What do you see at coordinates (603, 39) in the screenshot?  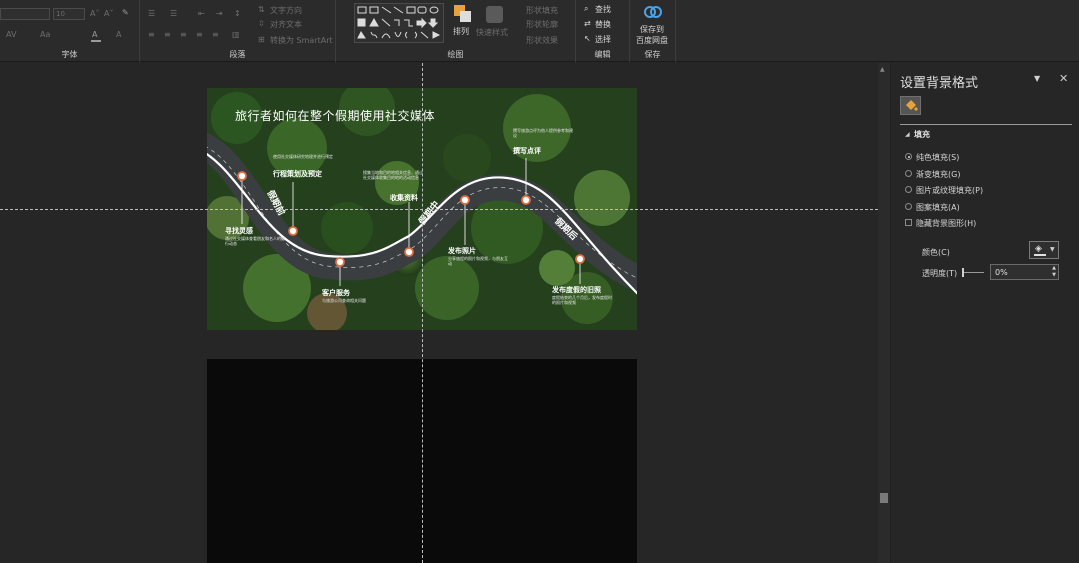 I see `select-button: 选择` at bounding box center [603, 39].